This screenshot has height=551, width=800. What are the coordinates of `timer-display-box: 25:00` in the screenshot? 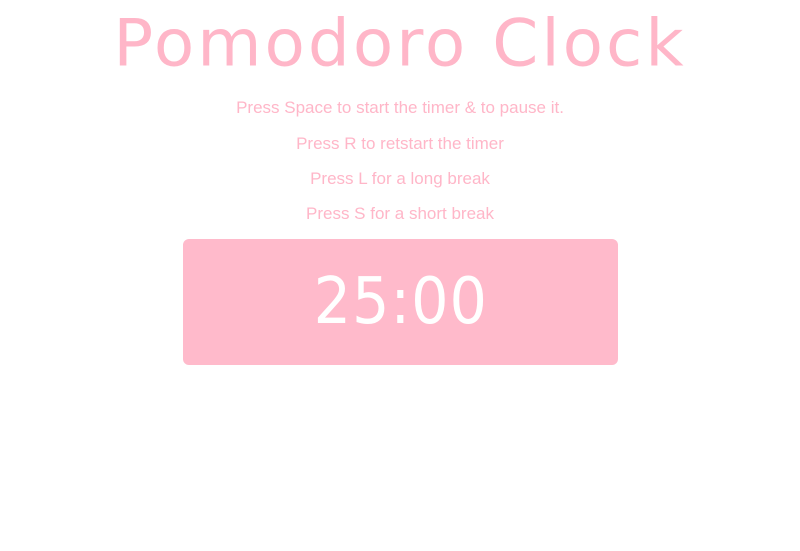 It's located at (400, 302).